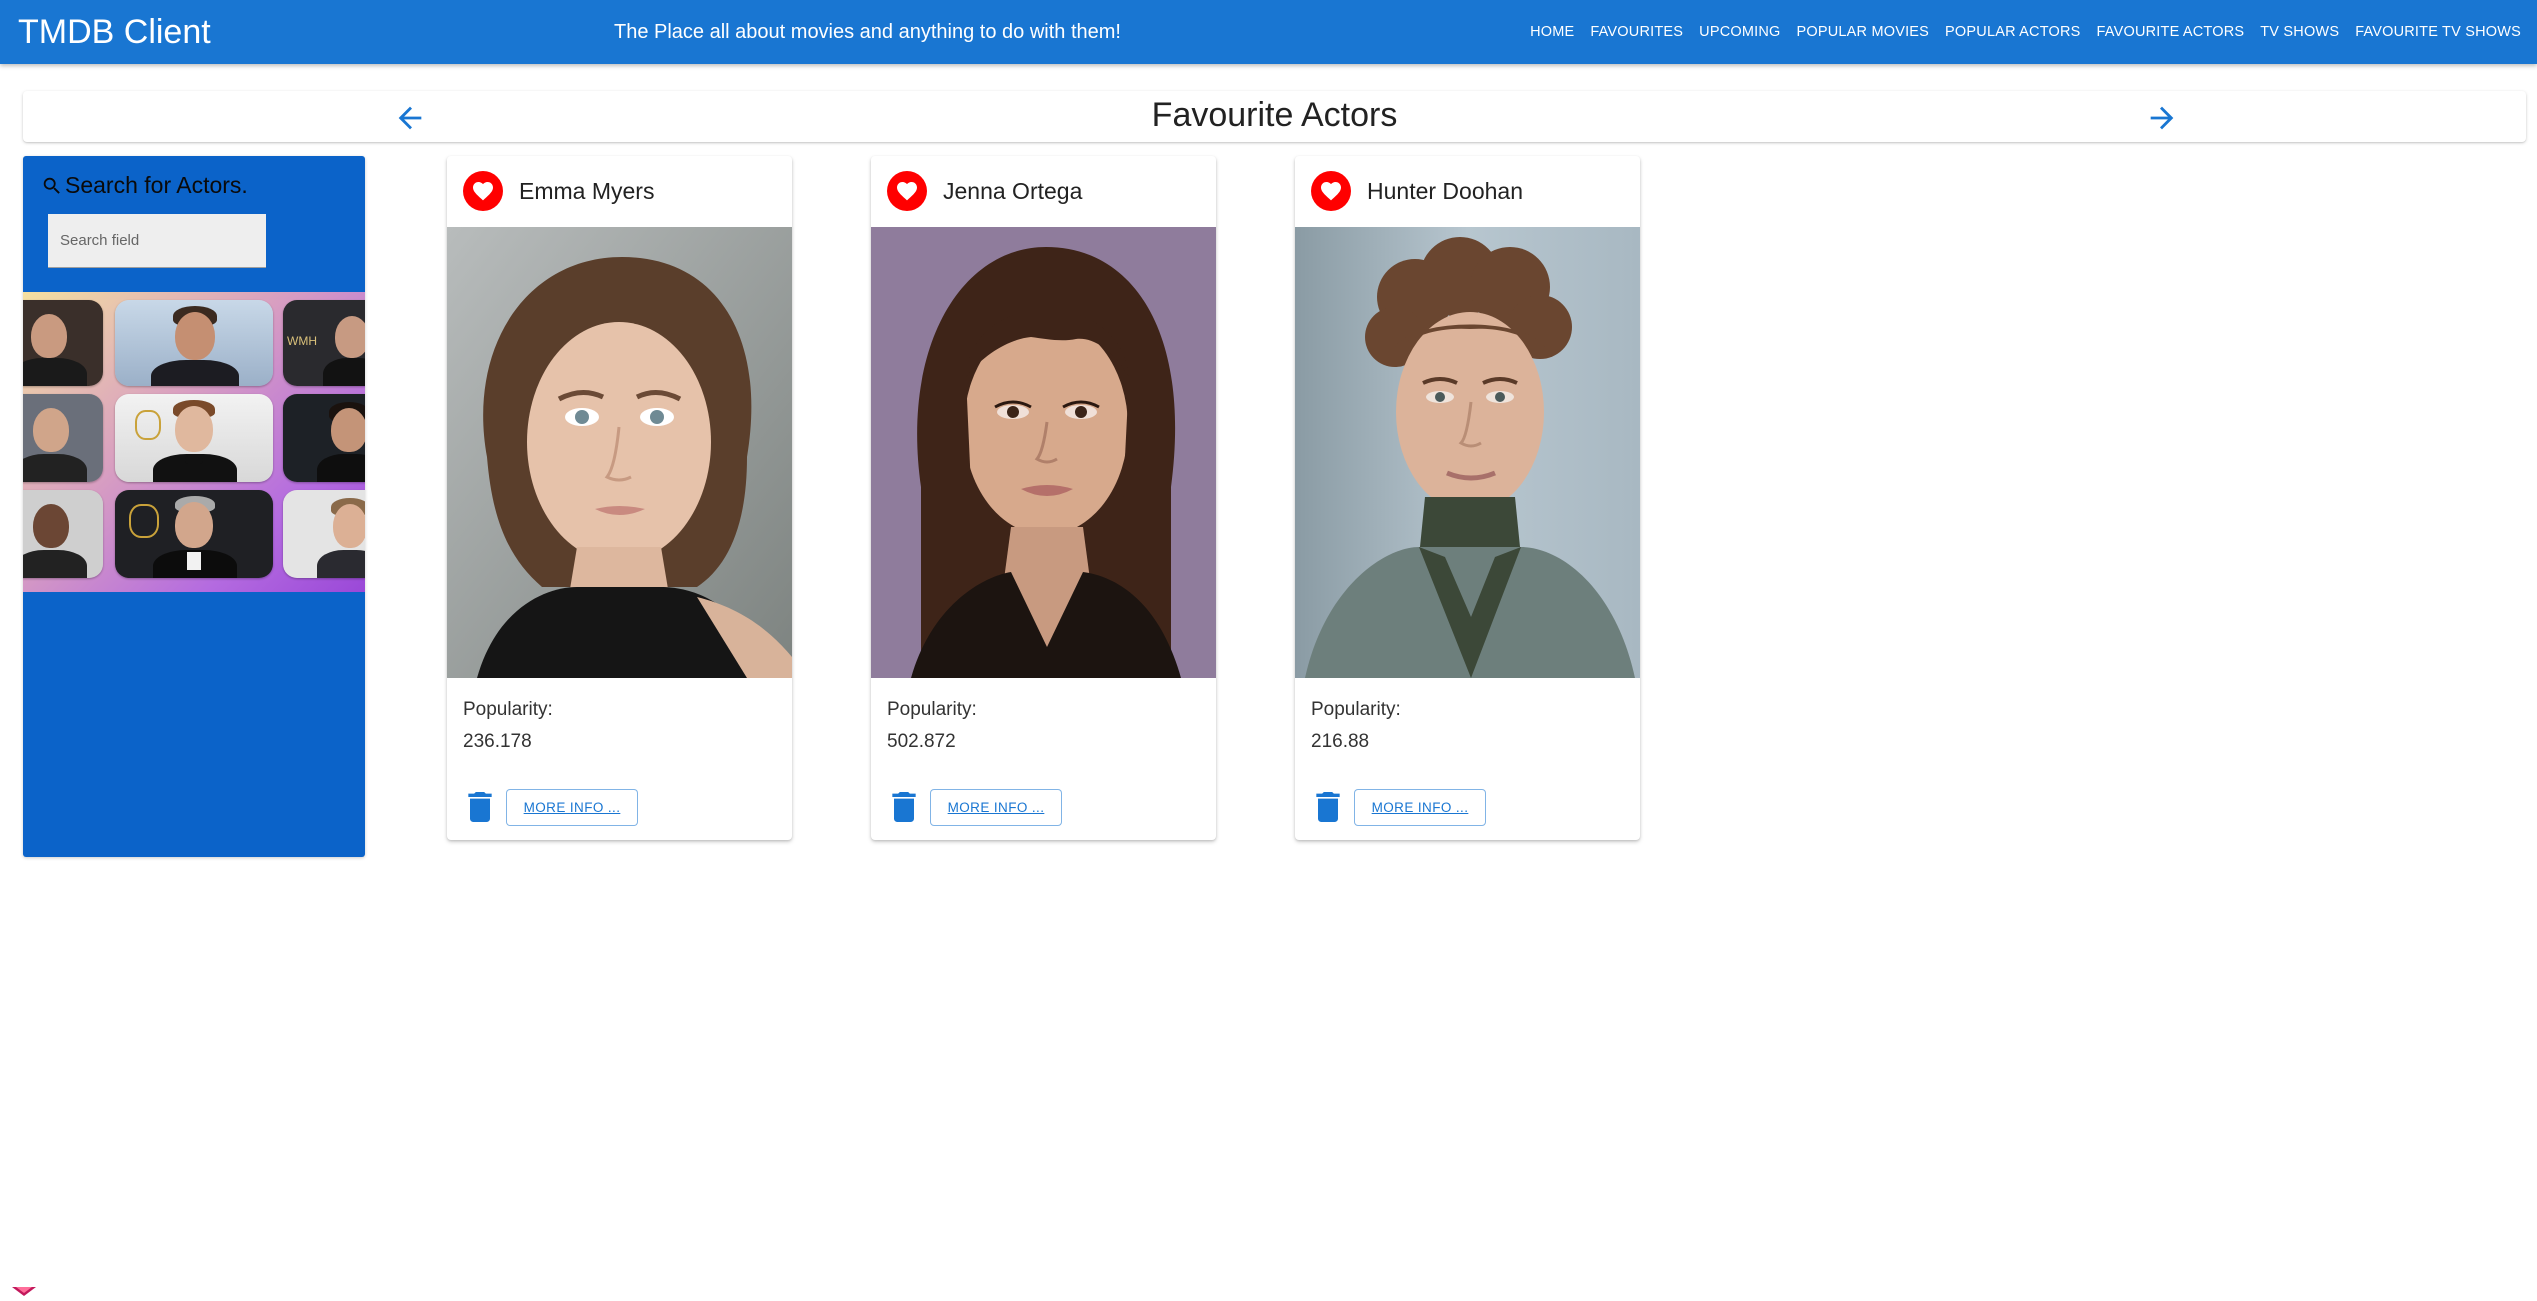 The image size is (2537, 1301). I want to click on popularity-value: 216.88, so click(1340, 741).